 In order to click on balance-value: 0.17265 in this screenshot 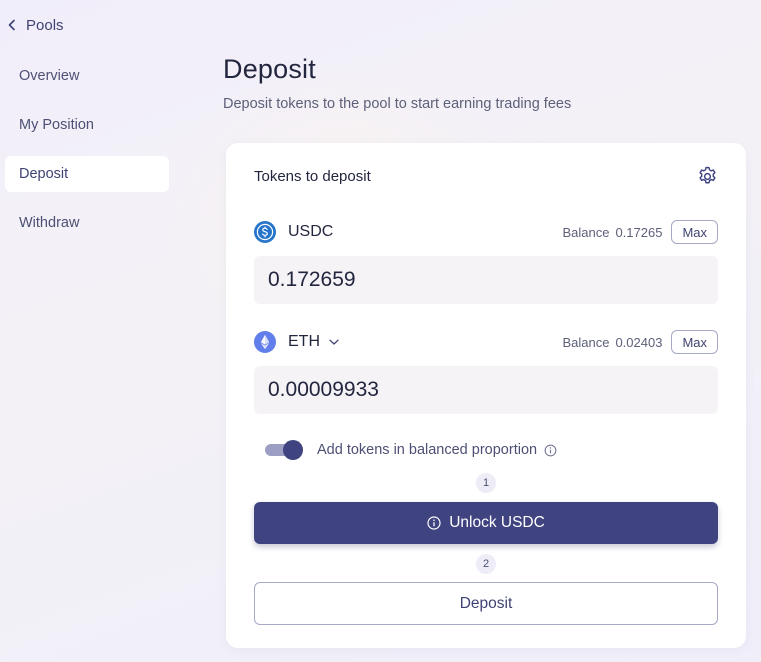, I will do `click(639, 232)`.